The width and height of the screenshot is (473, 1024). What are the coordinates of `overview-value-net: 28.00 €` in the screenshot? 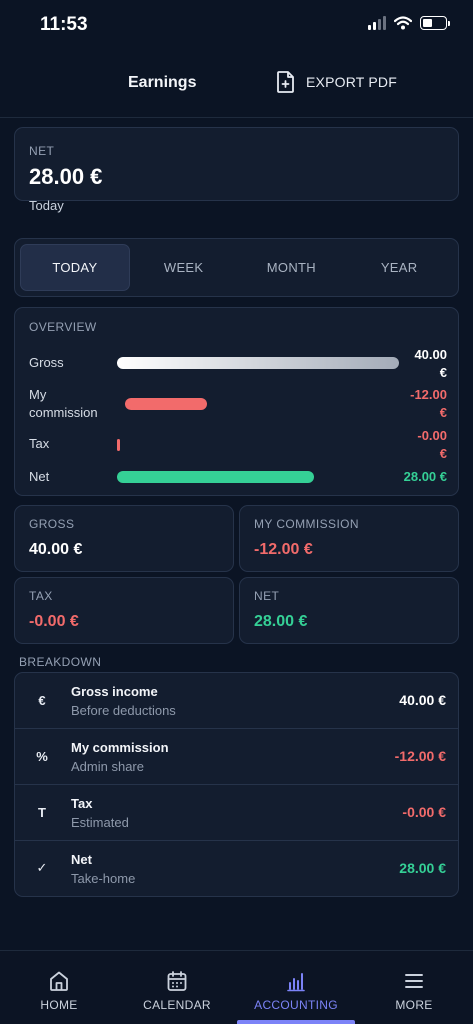 It's located at (425, 476).